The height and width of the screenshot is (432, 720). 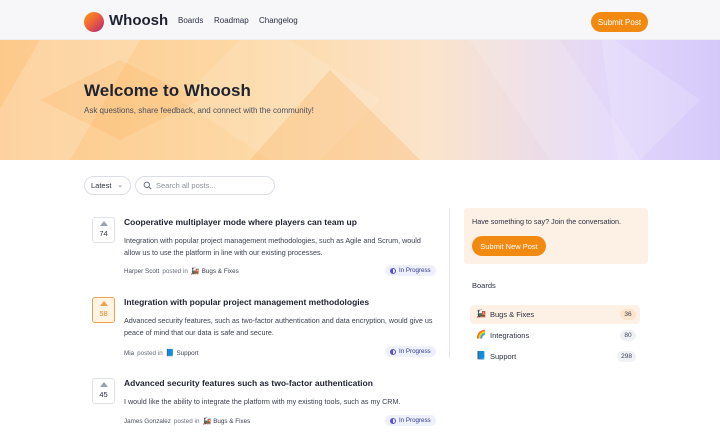 What do you see at coordinates (147, 421) in the screenshot?
I see `post-author: James Gonzalez` at bounding box center [147, 421].